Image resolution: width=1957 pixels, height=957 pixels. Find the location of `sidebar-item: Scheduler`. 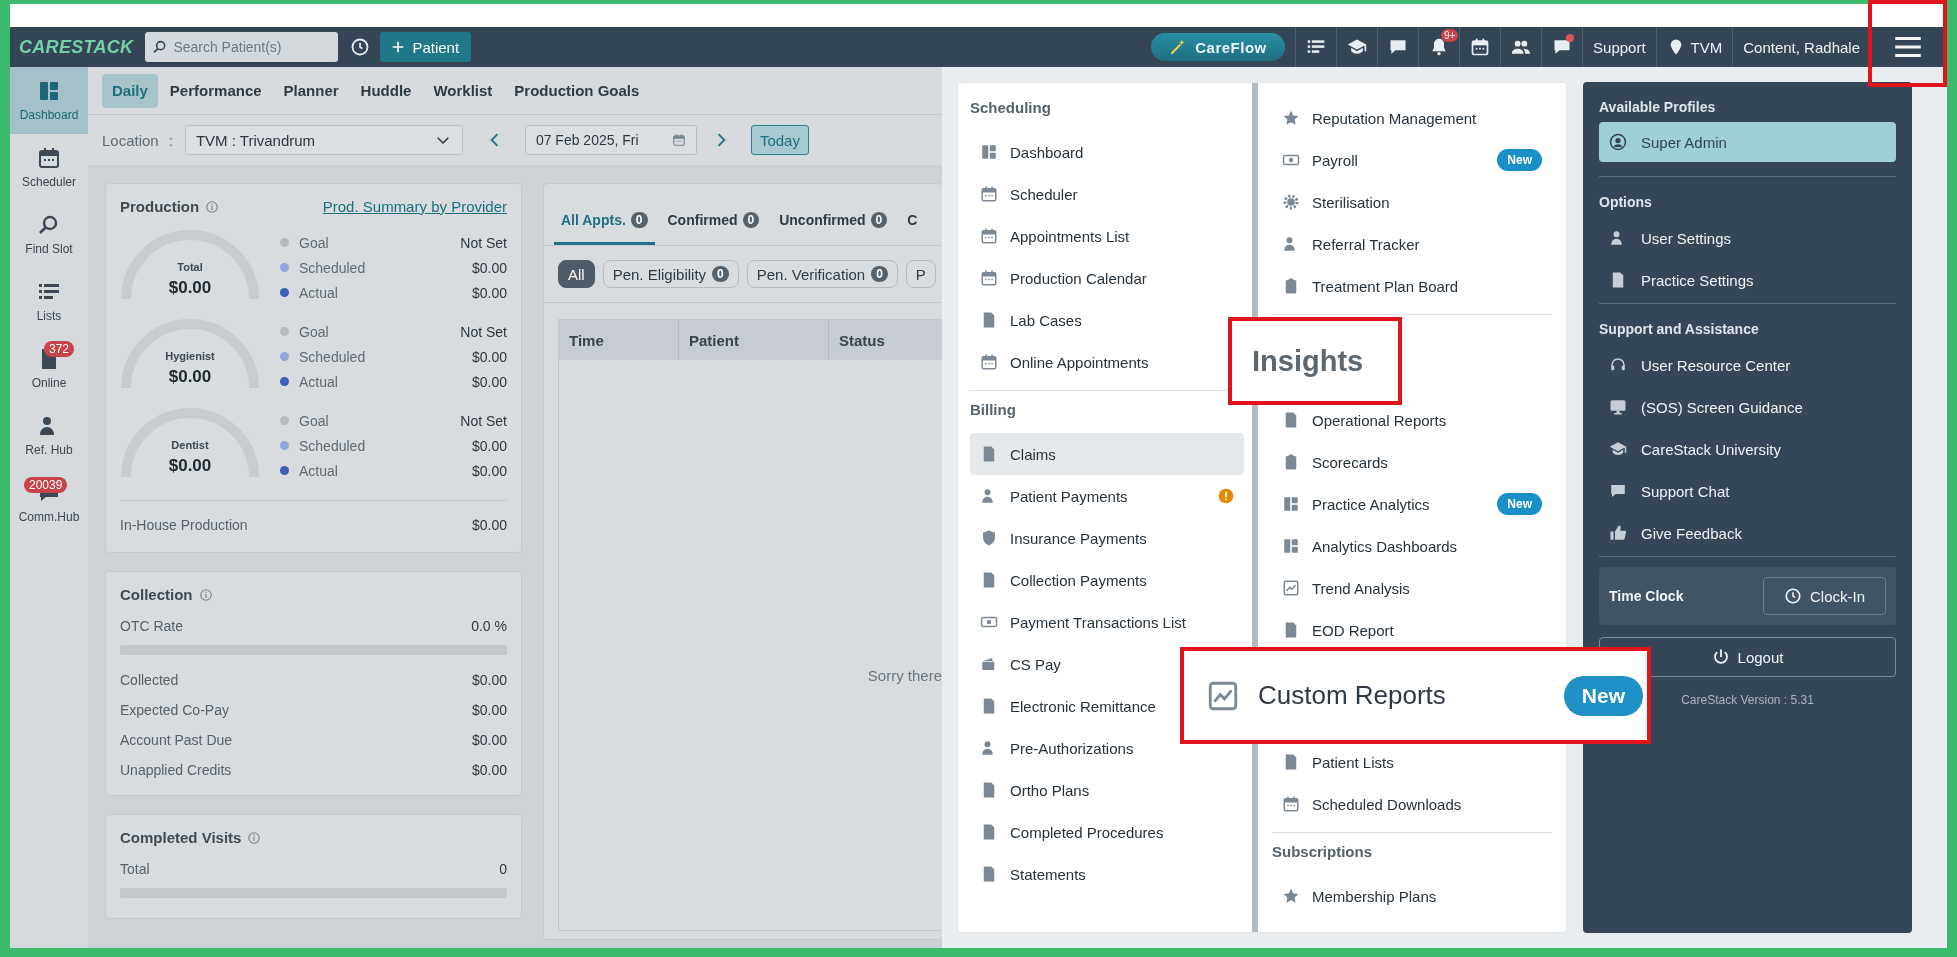

sidebar-item: Scheduler is located at coordinates (49, 167).